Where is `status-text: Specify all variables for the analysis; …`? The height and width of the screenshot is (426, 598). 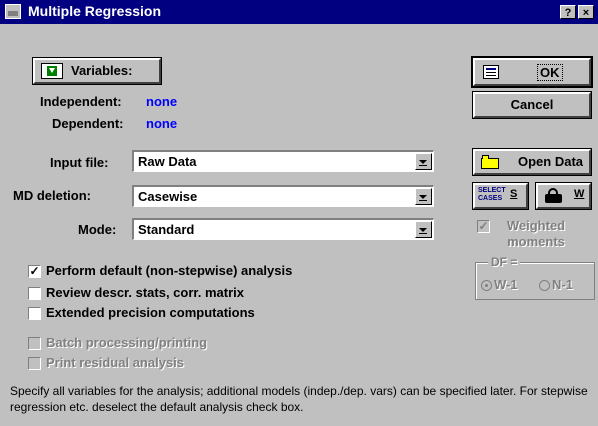 status-text: Specify all variables for the analysis; … is located at coordinates (299, 399).